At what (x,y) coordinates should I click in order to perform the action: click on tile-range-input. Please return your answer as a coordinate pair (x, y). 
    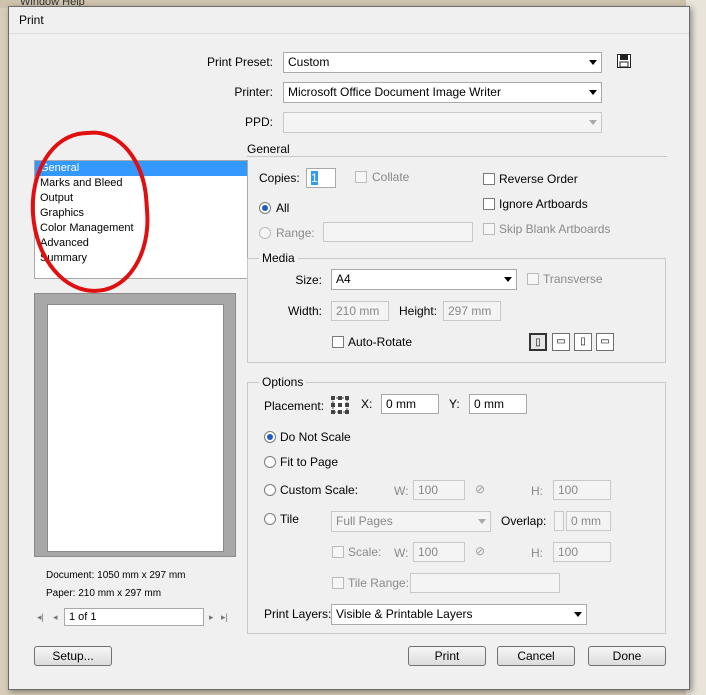
    Looking at the image, I should click on (485, 583).